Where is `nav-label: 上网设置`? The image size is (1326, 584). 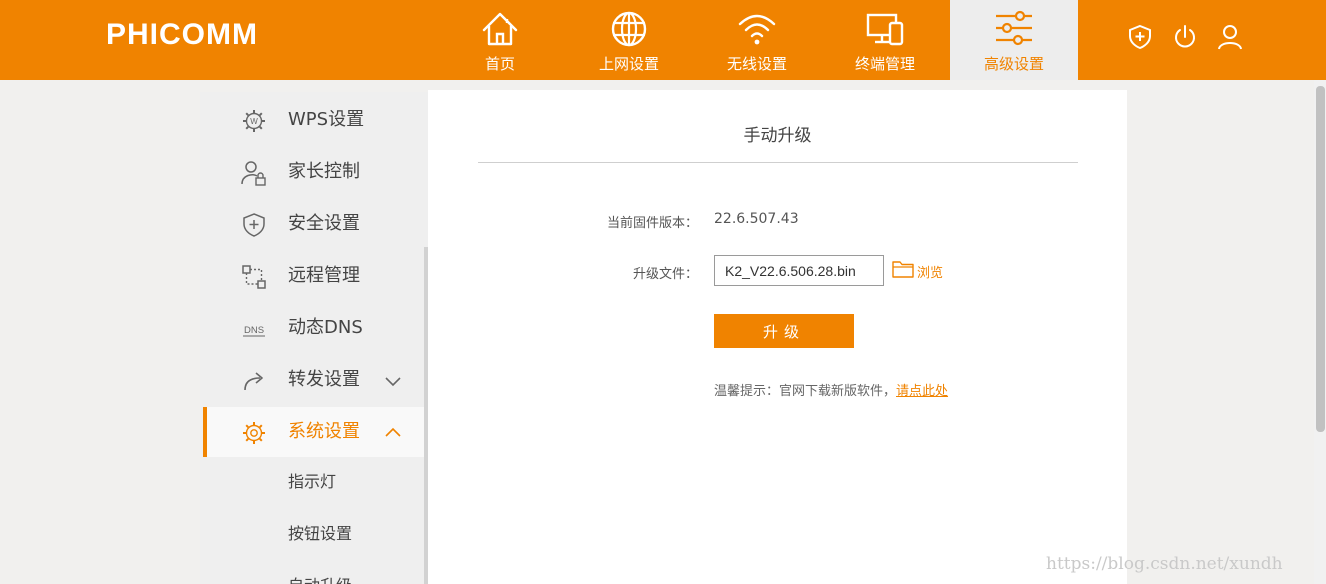
nav-label: 上网设置 is located at coordinates (628, 64).